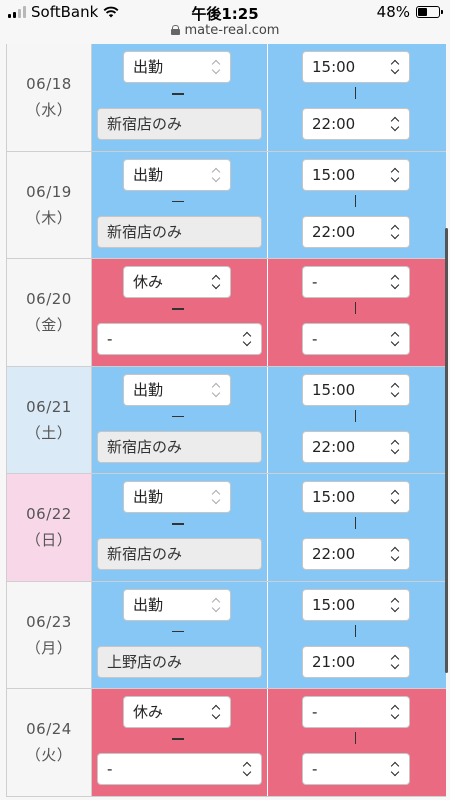 The height and width of the screenshot is (800, 450). Describe the element at coordinates (226, 528) in the screenshot. I see `schedule-row: 06/22 （日） 出勤 新宿店のみ 15:00 22:00` at that location.